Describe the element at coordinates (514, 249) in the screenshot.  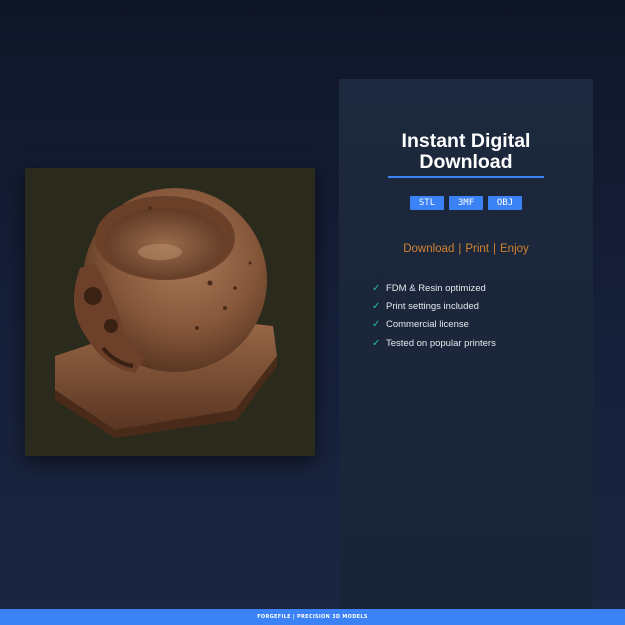
I see `tagline-enjoy: Enjoy` at that location.